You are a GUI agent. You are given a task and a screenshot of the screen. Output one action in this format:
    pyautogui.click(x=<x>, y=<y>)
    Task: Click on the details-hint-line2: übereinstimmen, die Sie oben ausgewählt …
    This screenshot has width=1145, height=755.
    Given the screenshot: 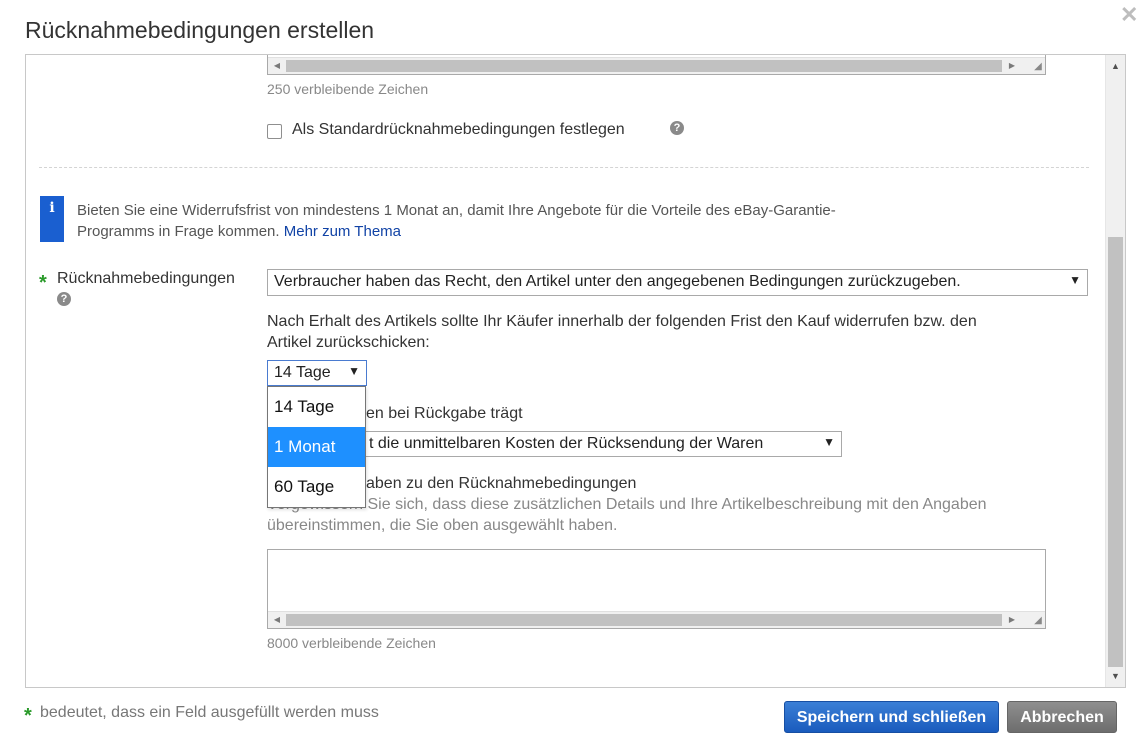 What is the action you would take?
    pyautogui.click(x=442, y=525)
    